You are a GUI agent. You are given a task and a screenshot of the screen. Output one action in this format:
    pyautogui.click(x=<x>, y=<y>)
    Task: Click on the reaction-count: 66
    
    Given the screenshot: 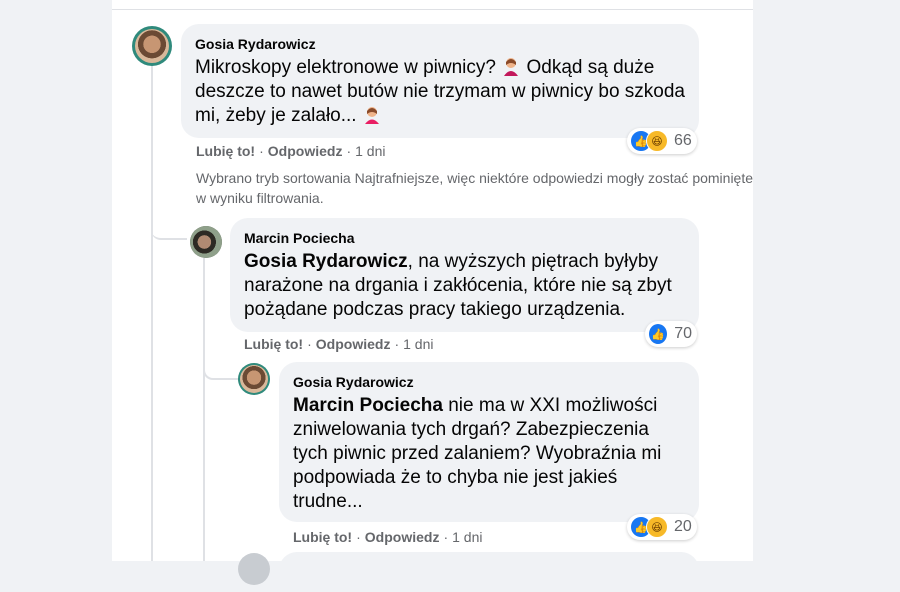 What is the action you would take?
    pyautogui.click(x=683, y=140)
    